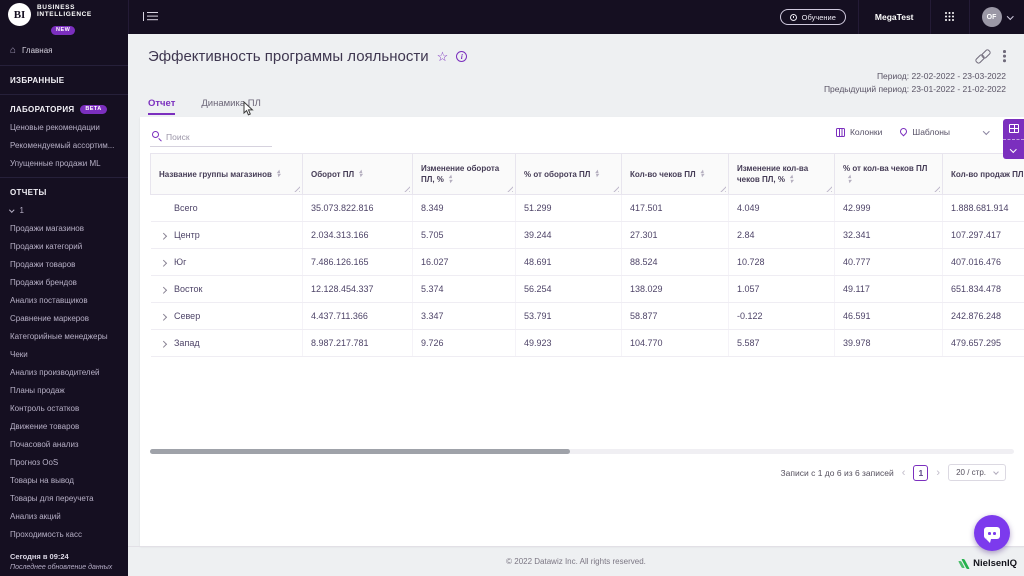 This screenshot has height=576, width=1024. I want to click on sidebar-item: Продажи товаров, so click(64, 264).